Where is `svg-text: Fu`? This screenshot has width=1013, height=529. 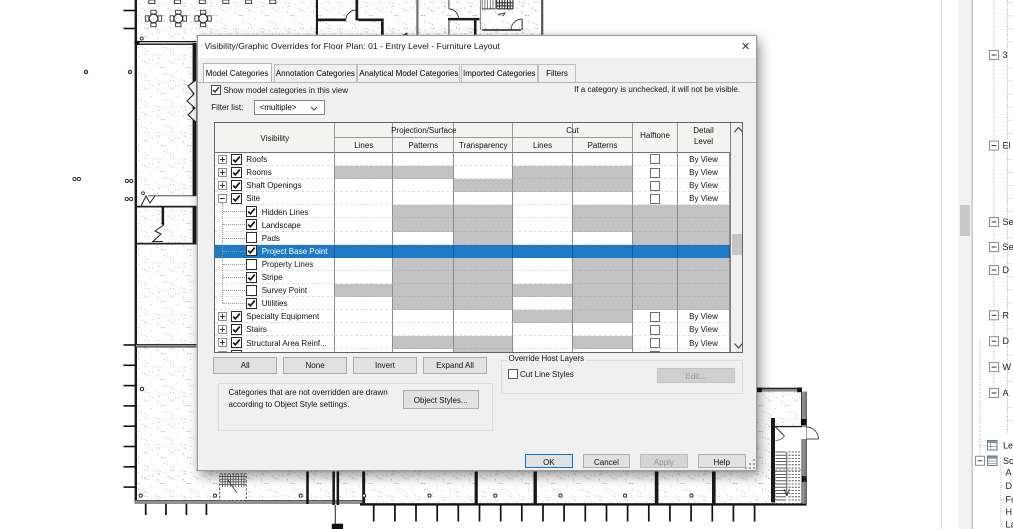 svg-text: Fu is located at coordinates (1009, 500).